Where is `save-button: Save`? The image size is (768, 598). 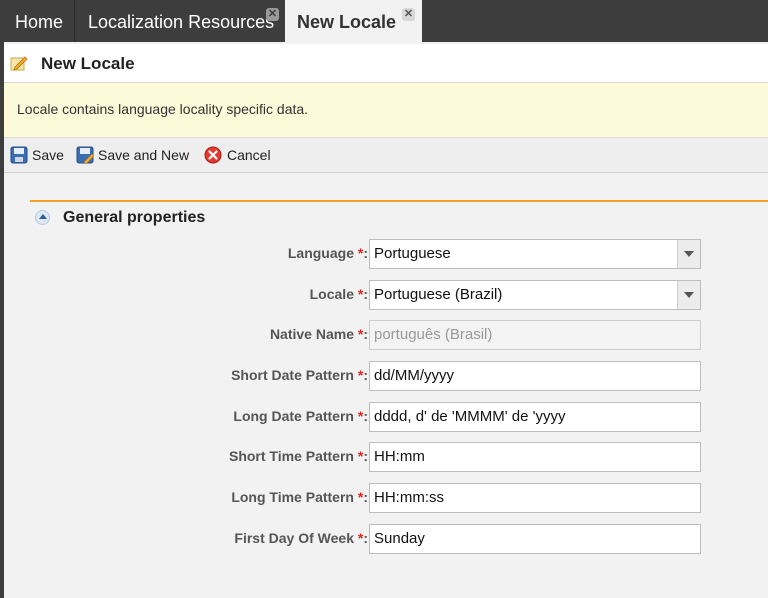 save-button: Save is located at coordinates (41, 155).